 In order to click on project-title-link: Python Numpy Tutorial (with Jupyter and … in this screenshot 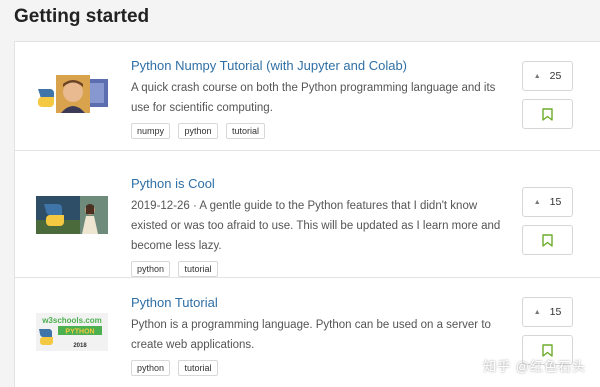, I will do `click(321, 66)`.